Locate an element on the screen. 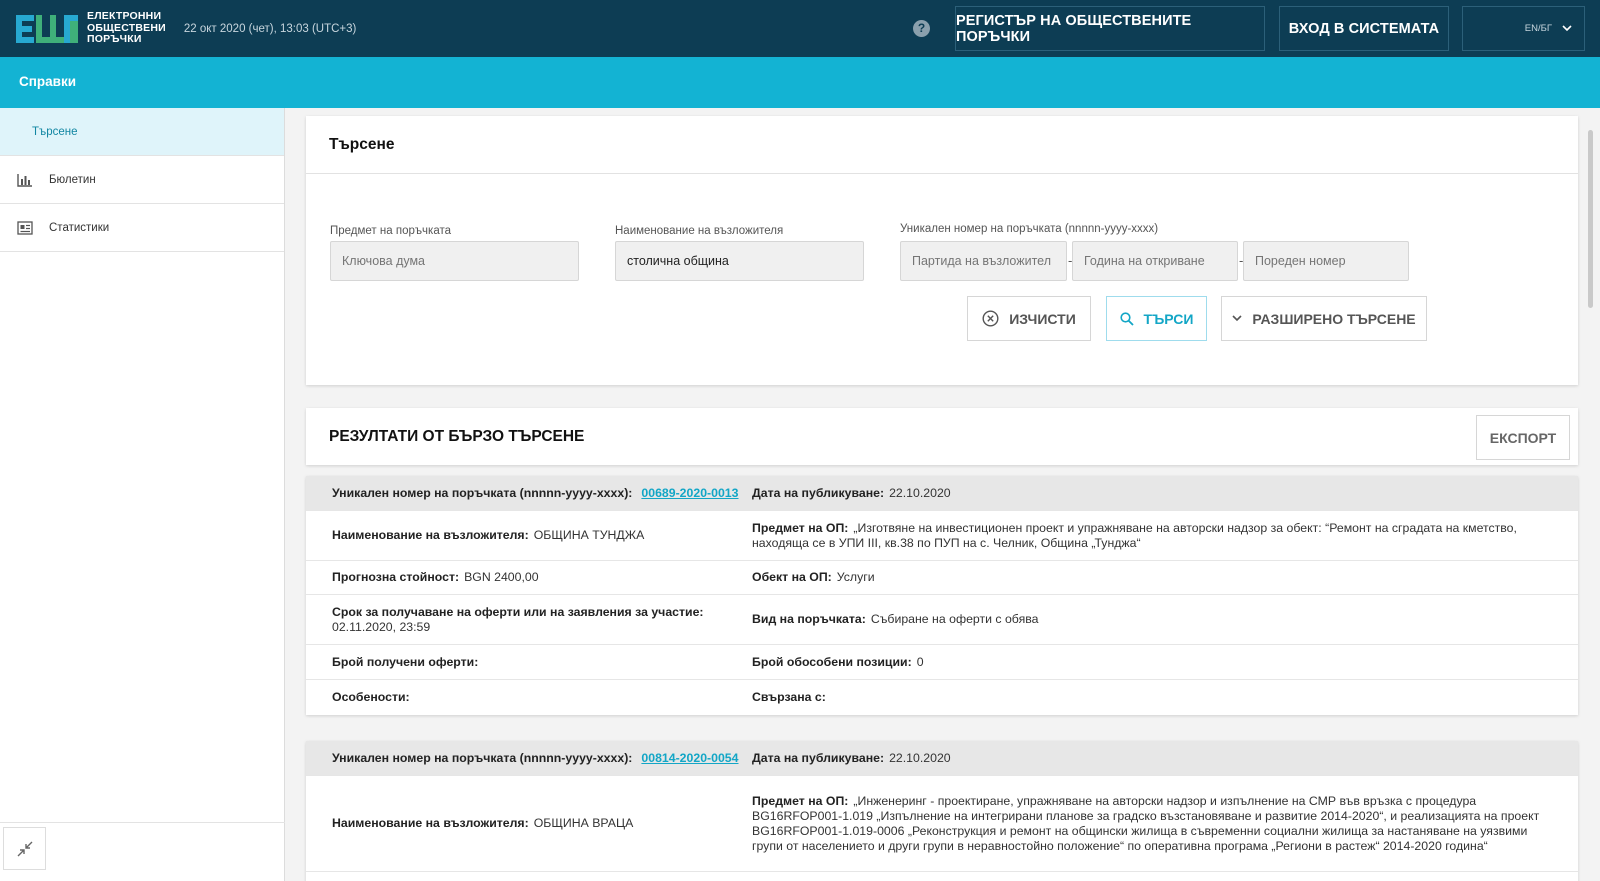  site-logo: ЕЛЕКТРОННИ ОБЩЕСТВЕНИ ПОРЪЧКИ is located at coordinates (90, 28).